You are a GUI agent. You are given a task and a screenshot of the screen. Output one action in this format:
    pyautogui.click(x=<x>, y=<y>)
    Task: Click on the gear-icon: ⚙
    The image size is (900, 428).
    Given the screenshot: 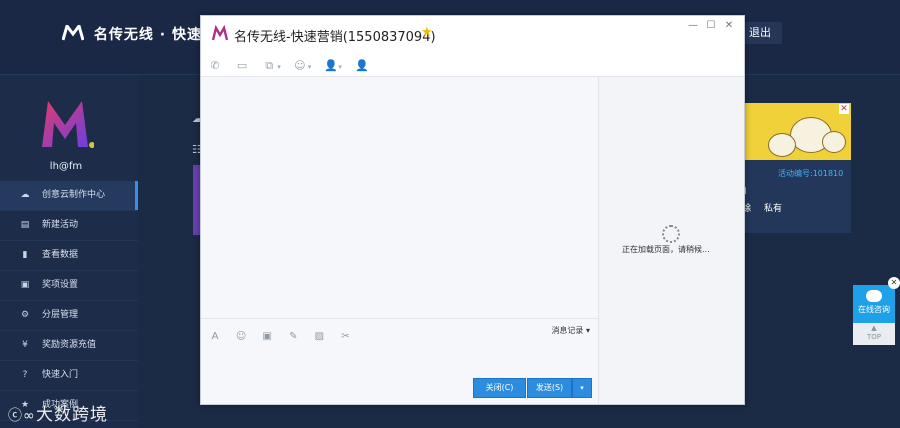 What is the action you would take?
    pyautogui.click(x=25, y=315)
    